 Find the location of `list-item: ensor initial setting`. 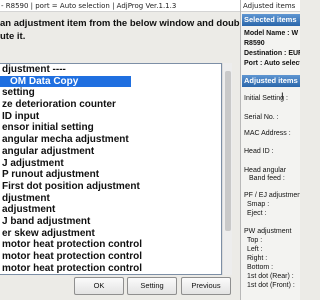

list-item: ensor initial setting is located at coordinates (110, 128).